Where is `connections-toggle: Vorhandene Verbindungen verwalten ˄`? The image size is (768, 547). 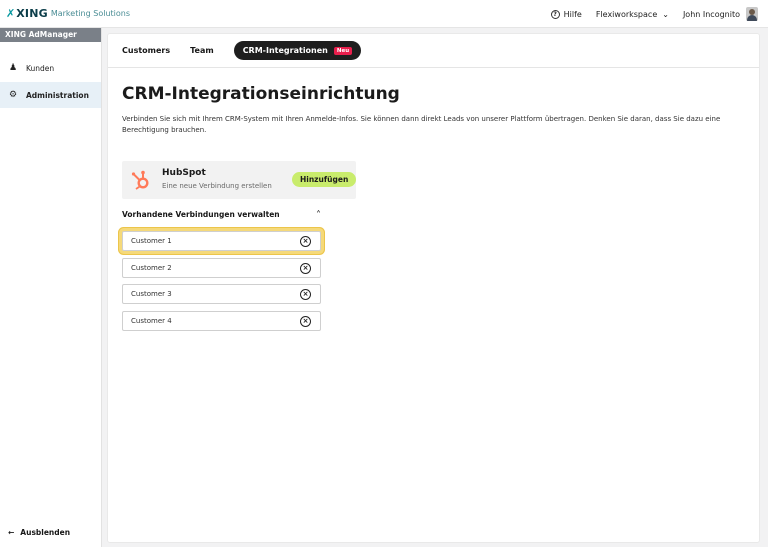
connections-toggle: Vorhandene Verbindungen verwalten ˄ is located at coordinates (221, 216).